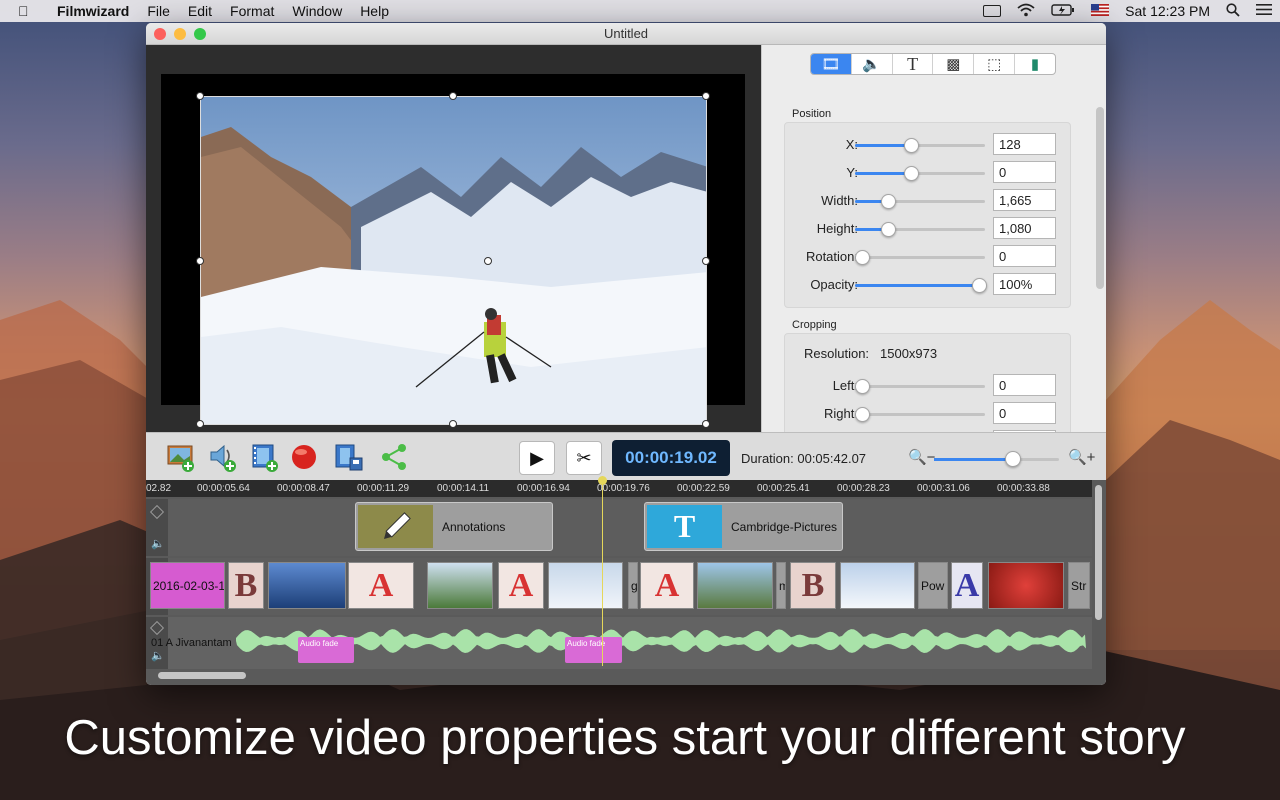 The width and height of the screenshot is (1280, 800). What do you see at coordinates (1100, 11) in the screenshot?
I see `flag-icon` at bounding box center [1100, 11].